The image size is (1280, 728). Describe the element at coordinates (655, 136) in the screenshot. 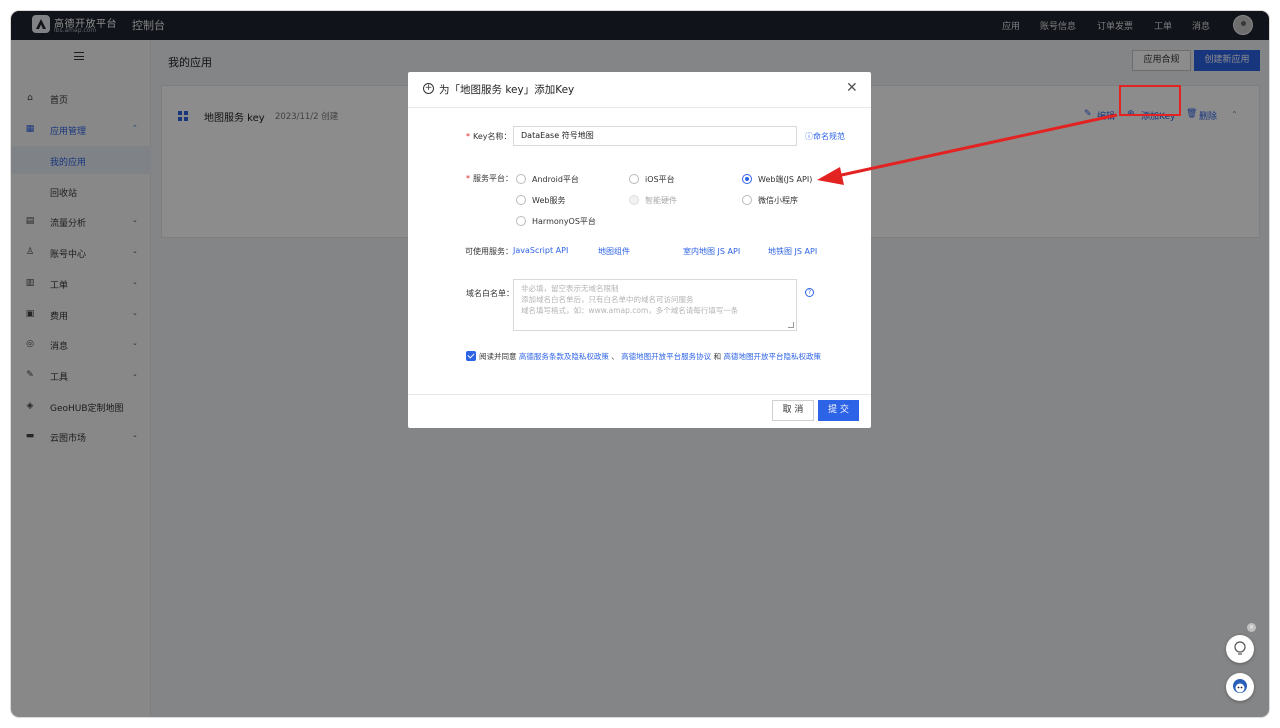

I see `key-name-input: DataEase 符号地图` at that location.